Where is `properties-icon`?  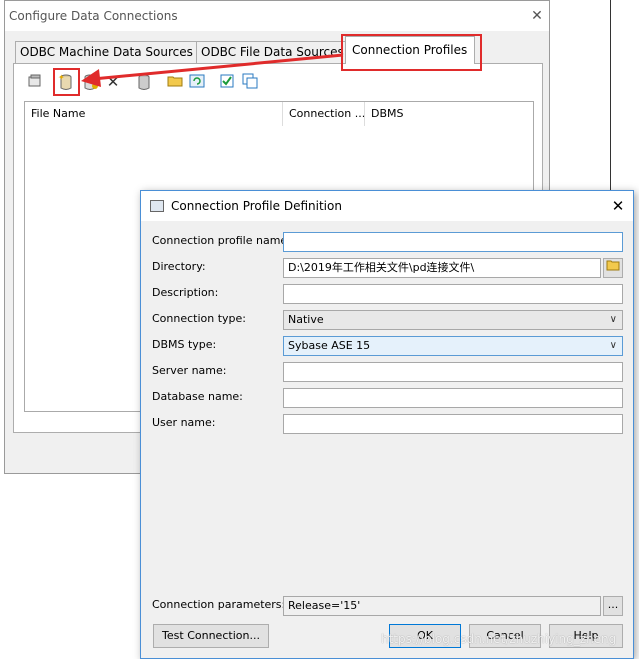
properties-icon is located at coordinates (35, 82).